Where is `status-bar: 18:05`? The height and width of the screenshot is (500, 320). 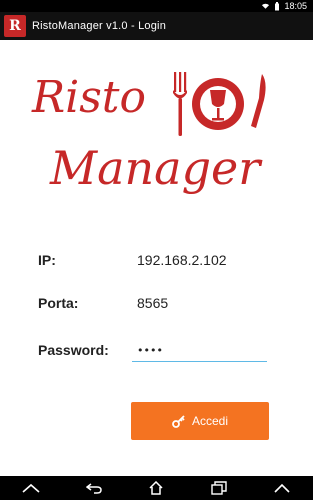 status-bar: 18:05 is located at coordinates (156, 6).